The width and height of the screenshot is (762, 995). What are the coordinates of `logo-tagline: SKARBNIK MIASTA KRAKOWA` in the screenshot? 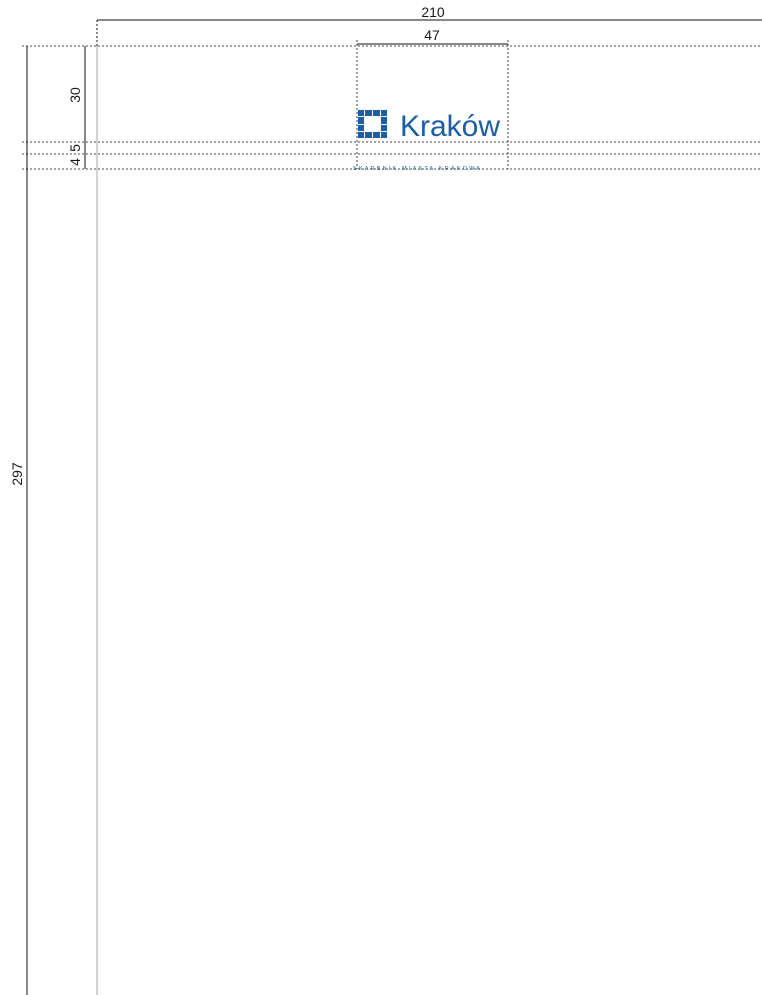 It's located at (417, 169).